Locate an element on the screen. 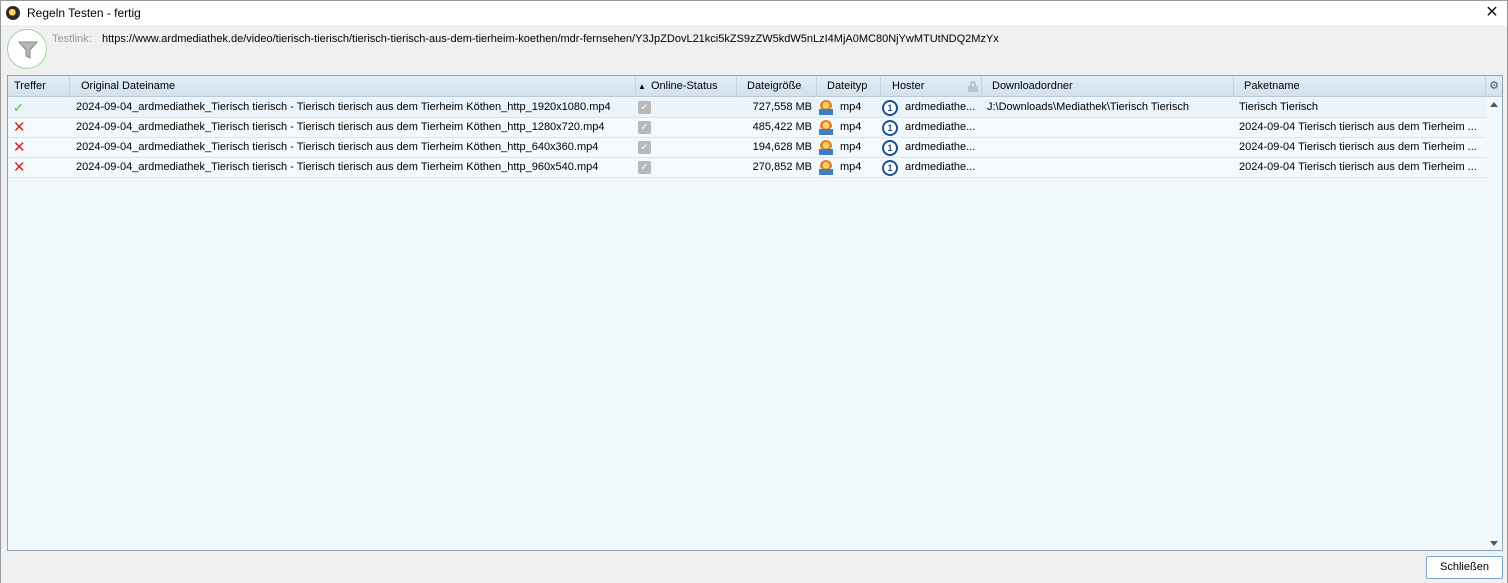 The image size is (1508, 583). filesize-cell: 727,558 MB is located at coordinates (782, 107).